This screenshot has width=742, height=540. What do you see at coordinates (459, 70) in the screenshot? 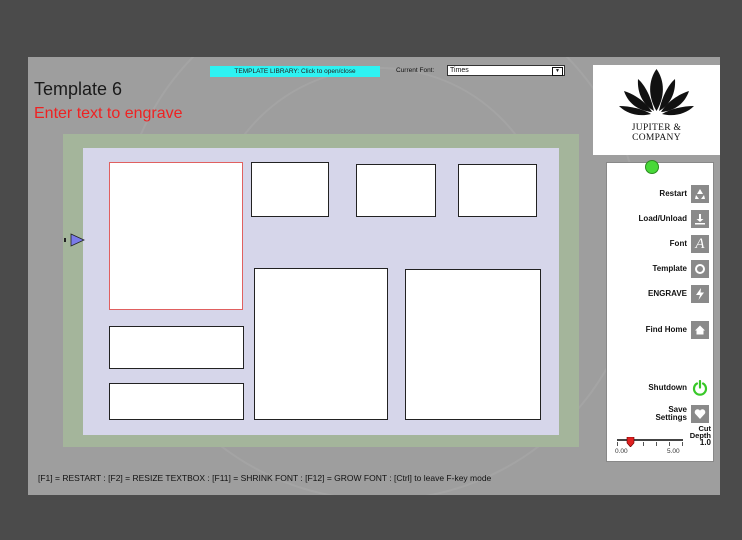
I see `font-select-value: Times` at bounding box center [459, 70].